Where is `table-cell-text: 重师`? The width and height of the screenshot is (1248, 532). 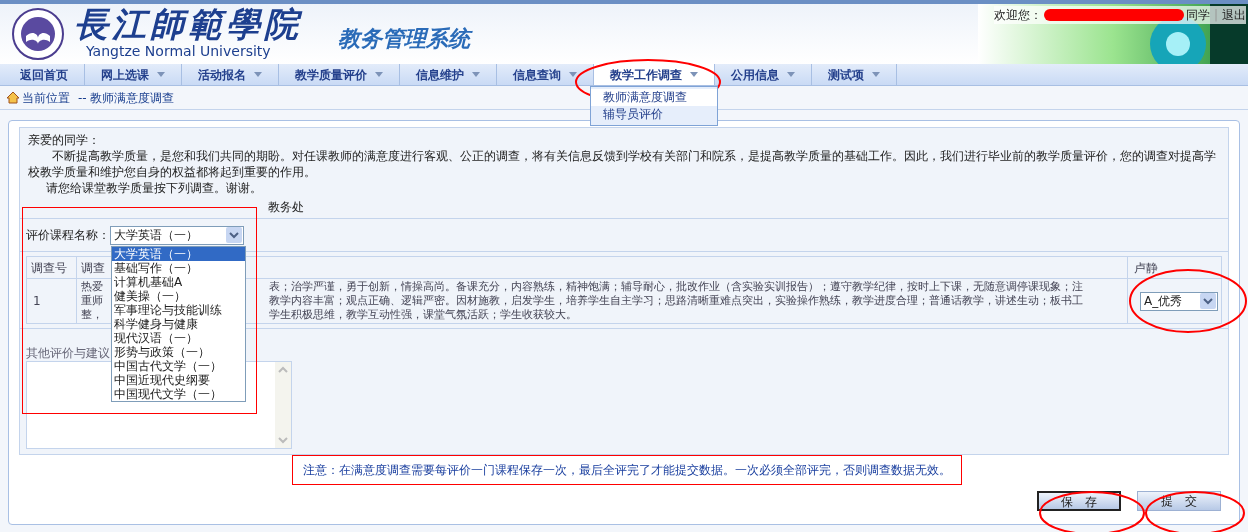
table-cell-text: 重师 is located at coordinates (92, 301).